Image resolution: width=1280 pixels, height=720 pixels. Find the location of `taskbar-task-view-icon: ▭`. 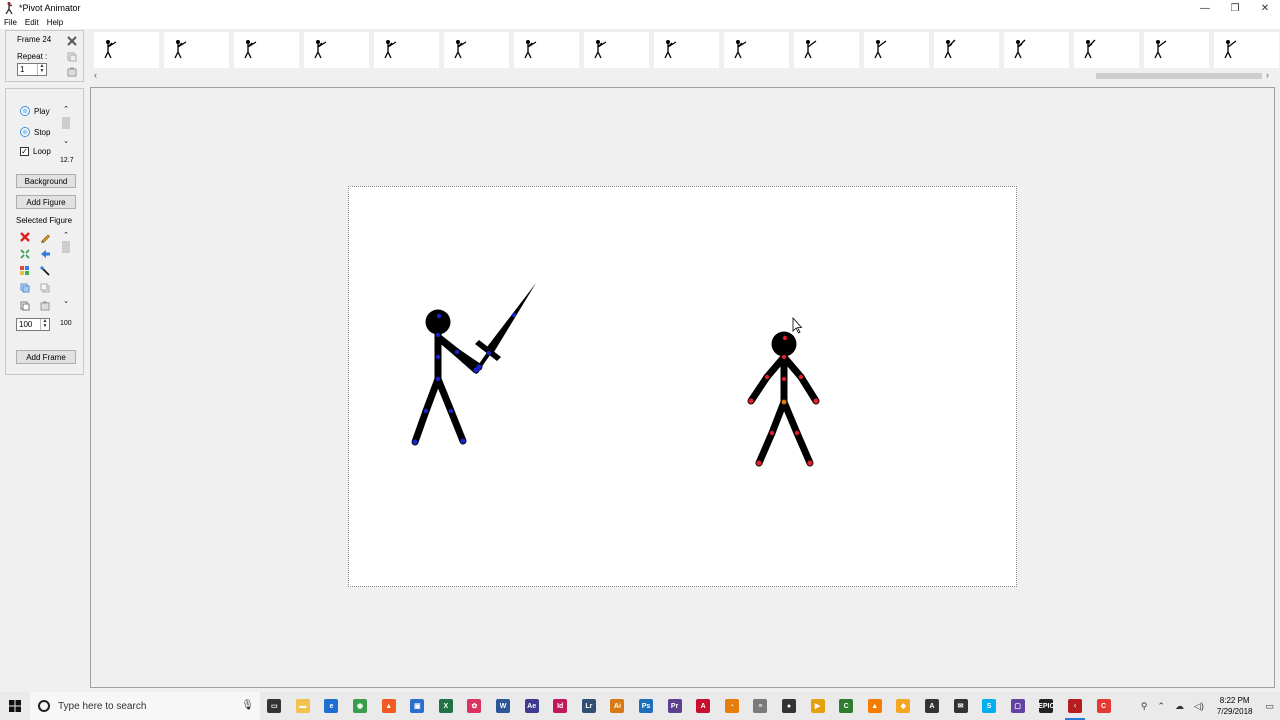

taskbar-task-view-icon: ▭ is located at coordinates (274, 706).